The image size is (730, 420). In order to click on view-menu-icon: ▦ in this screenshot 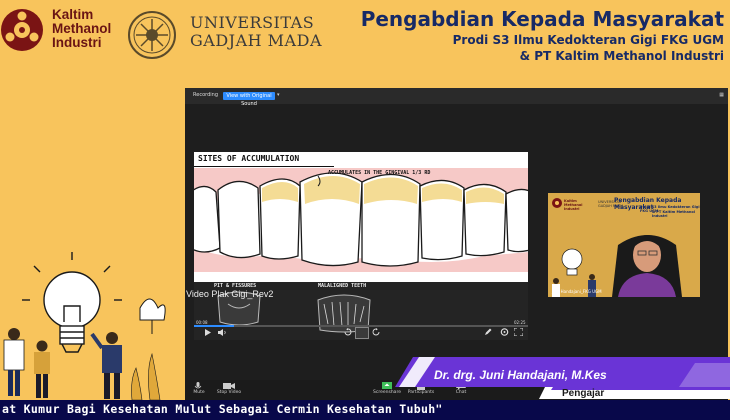, I will do `click(721, 95)`.